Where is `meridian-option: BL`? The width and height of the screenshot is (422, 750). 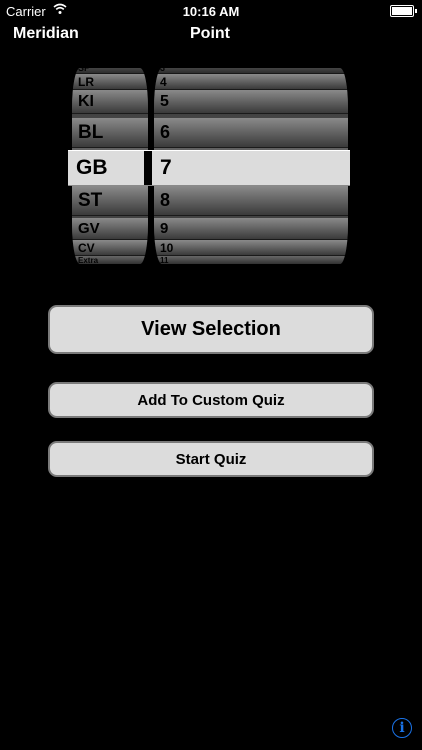 meridian-option: BL is located at coordinates (110, 133).